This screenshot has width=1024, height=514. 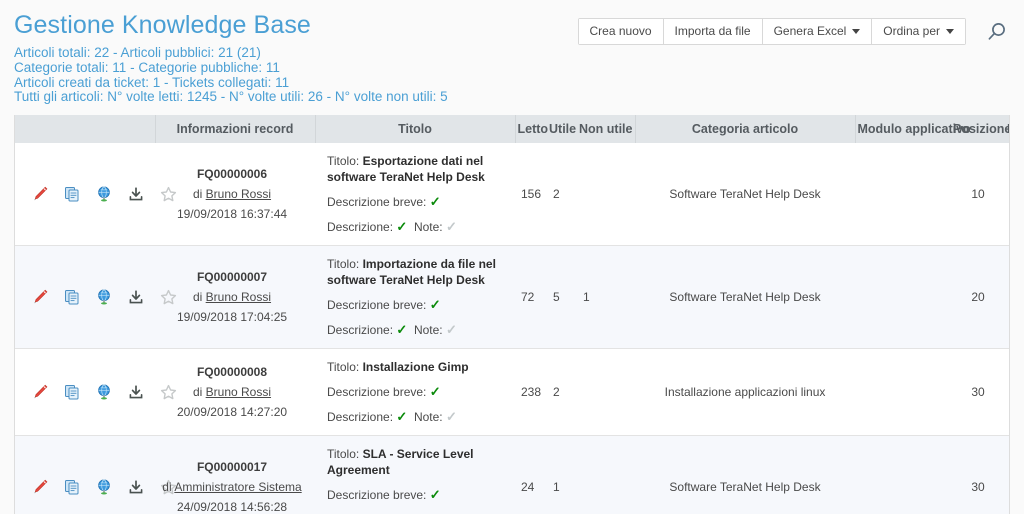 I want to click on record-author: di Bruno Rossi, so click(x=232, y=392).